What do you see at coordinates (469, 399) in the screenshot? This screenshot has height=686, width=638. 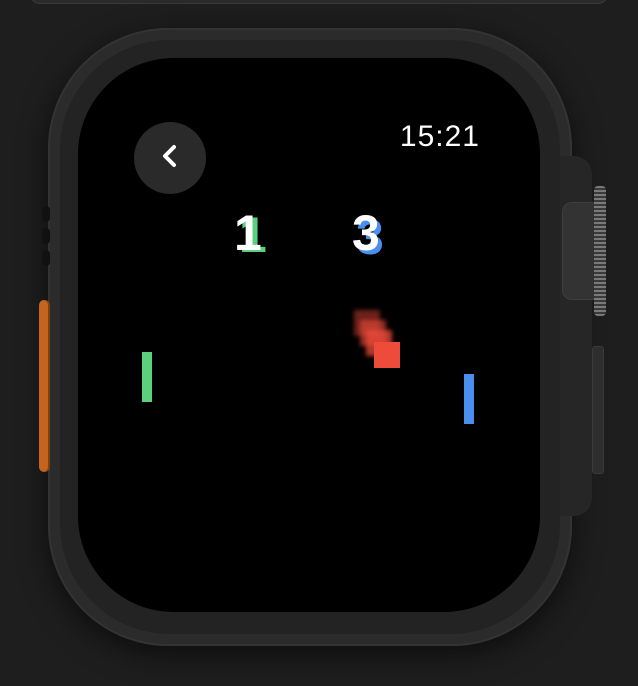 I see `right-paddle` at bounding box center [469, 399].